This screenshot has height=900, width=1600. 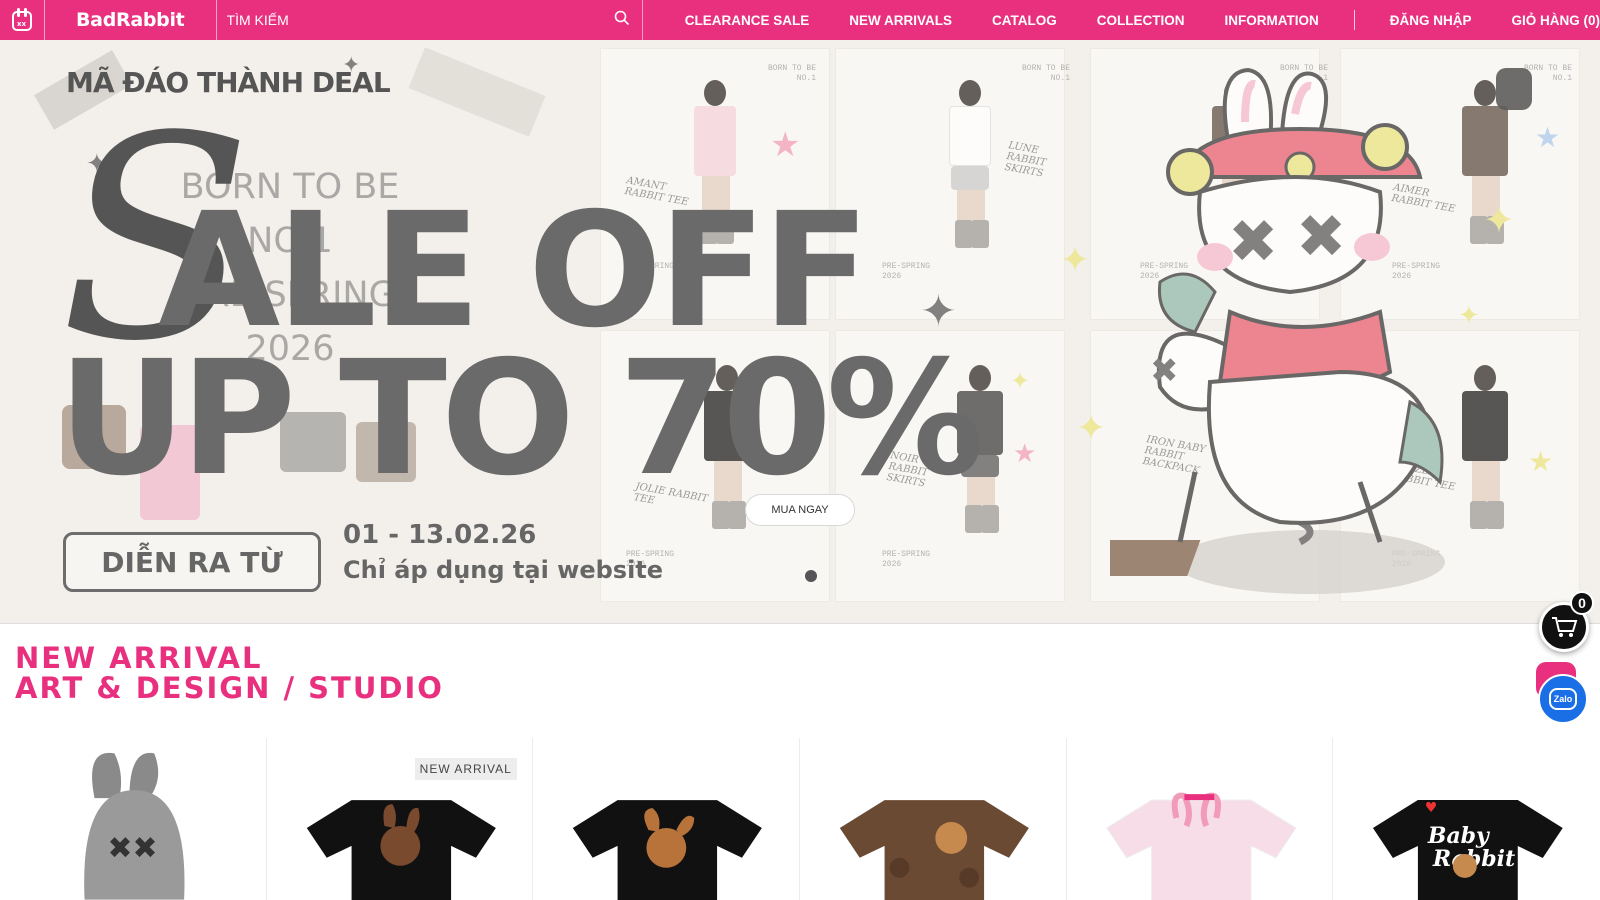 I want to click on product-card: NEW ARRIVAL, so click(x=400, y=819).